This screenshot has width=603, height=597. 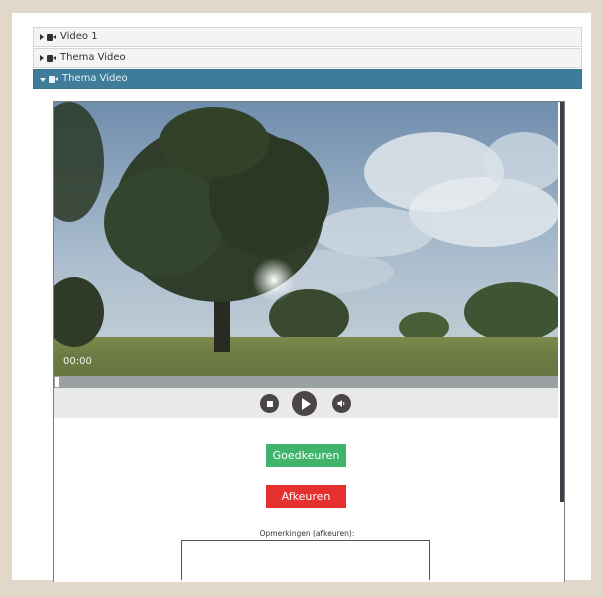 I want to click on remarks-textarea, so click(x=305, y=560).